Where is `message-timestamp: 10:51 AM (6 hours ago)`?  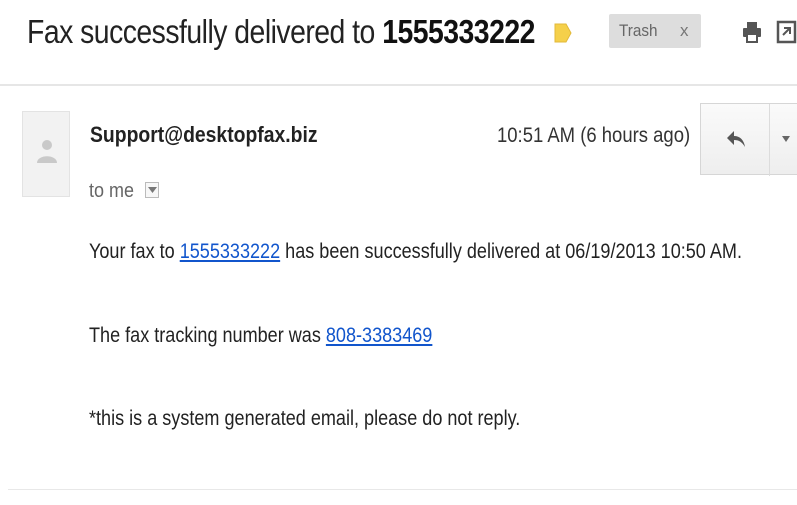 message-timestamp: 10:51 AM (6 hours ago) is located at coordinates (594, 135).